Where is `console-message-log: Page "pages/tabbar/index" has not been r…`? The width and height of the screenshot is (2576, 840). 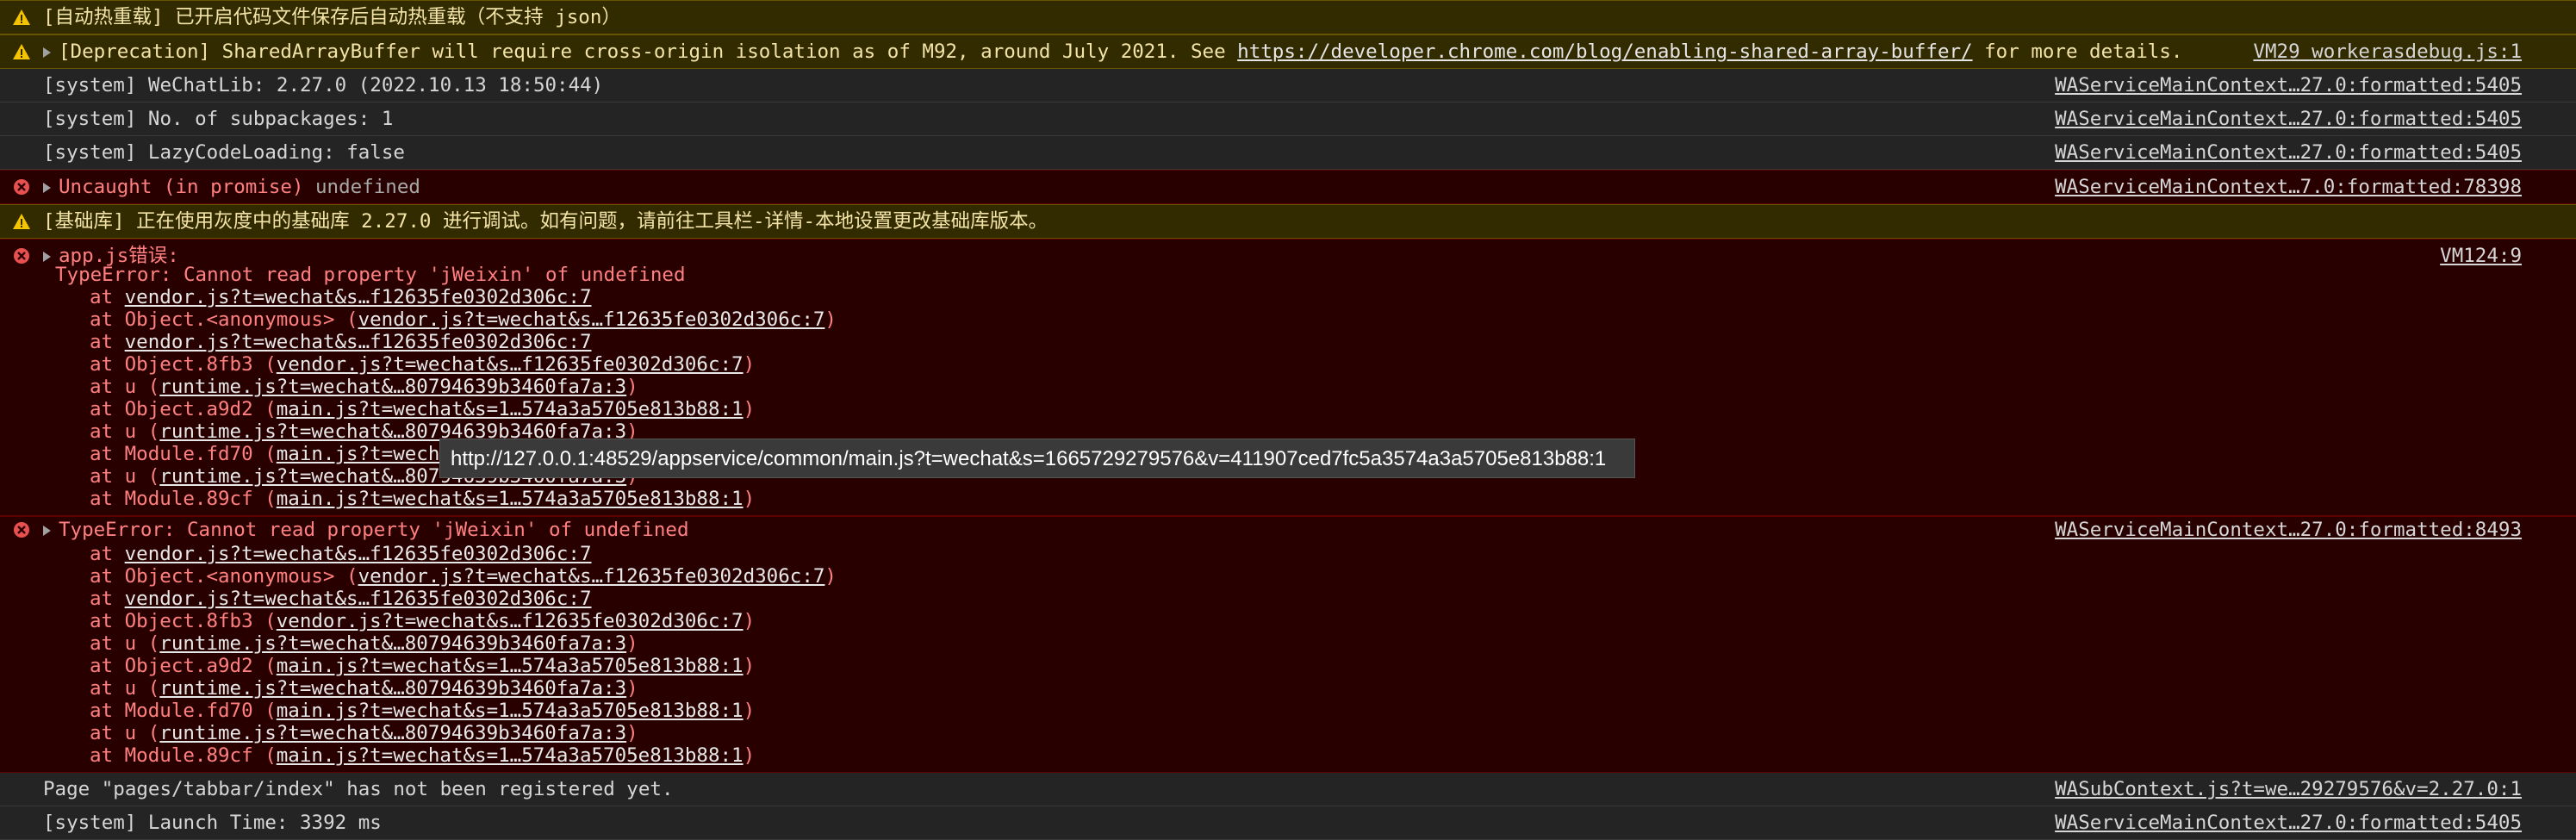 console-message-log: Page "pages/tabbar/index" has not been r… is located at coordinates (1288, 790).